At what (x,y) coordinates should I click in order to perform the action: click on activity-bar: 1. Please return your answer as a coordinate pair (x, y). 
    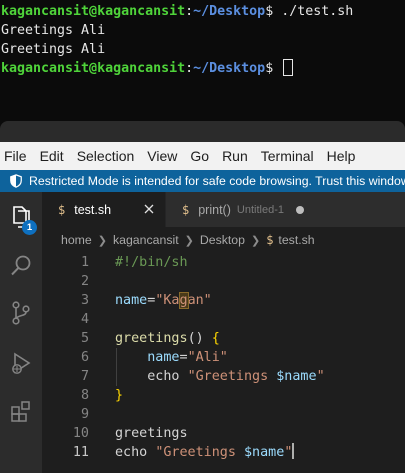
    Looking at the image, I should click on (21, 332).